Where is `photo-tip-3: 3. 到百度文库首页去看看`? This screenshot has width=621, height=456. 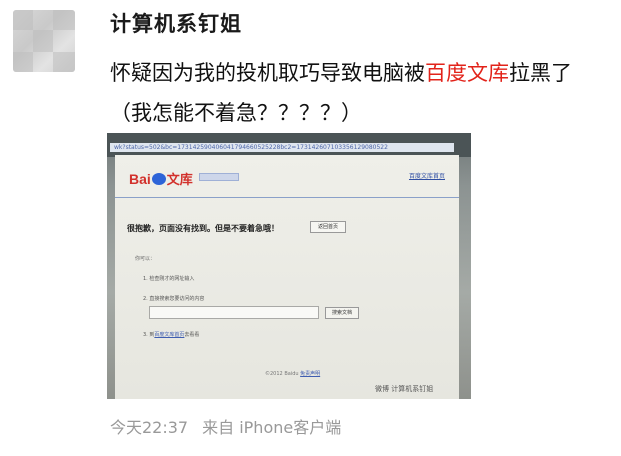 photo-tip-3: 3. 到百度文库首页去看看 is located at coordinates (171, 335).